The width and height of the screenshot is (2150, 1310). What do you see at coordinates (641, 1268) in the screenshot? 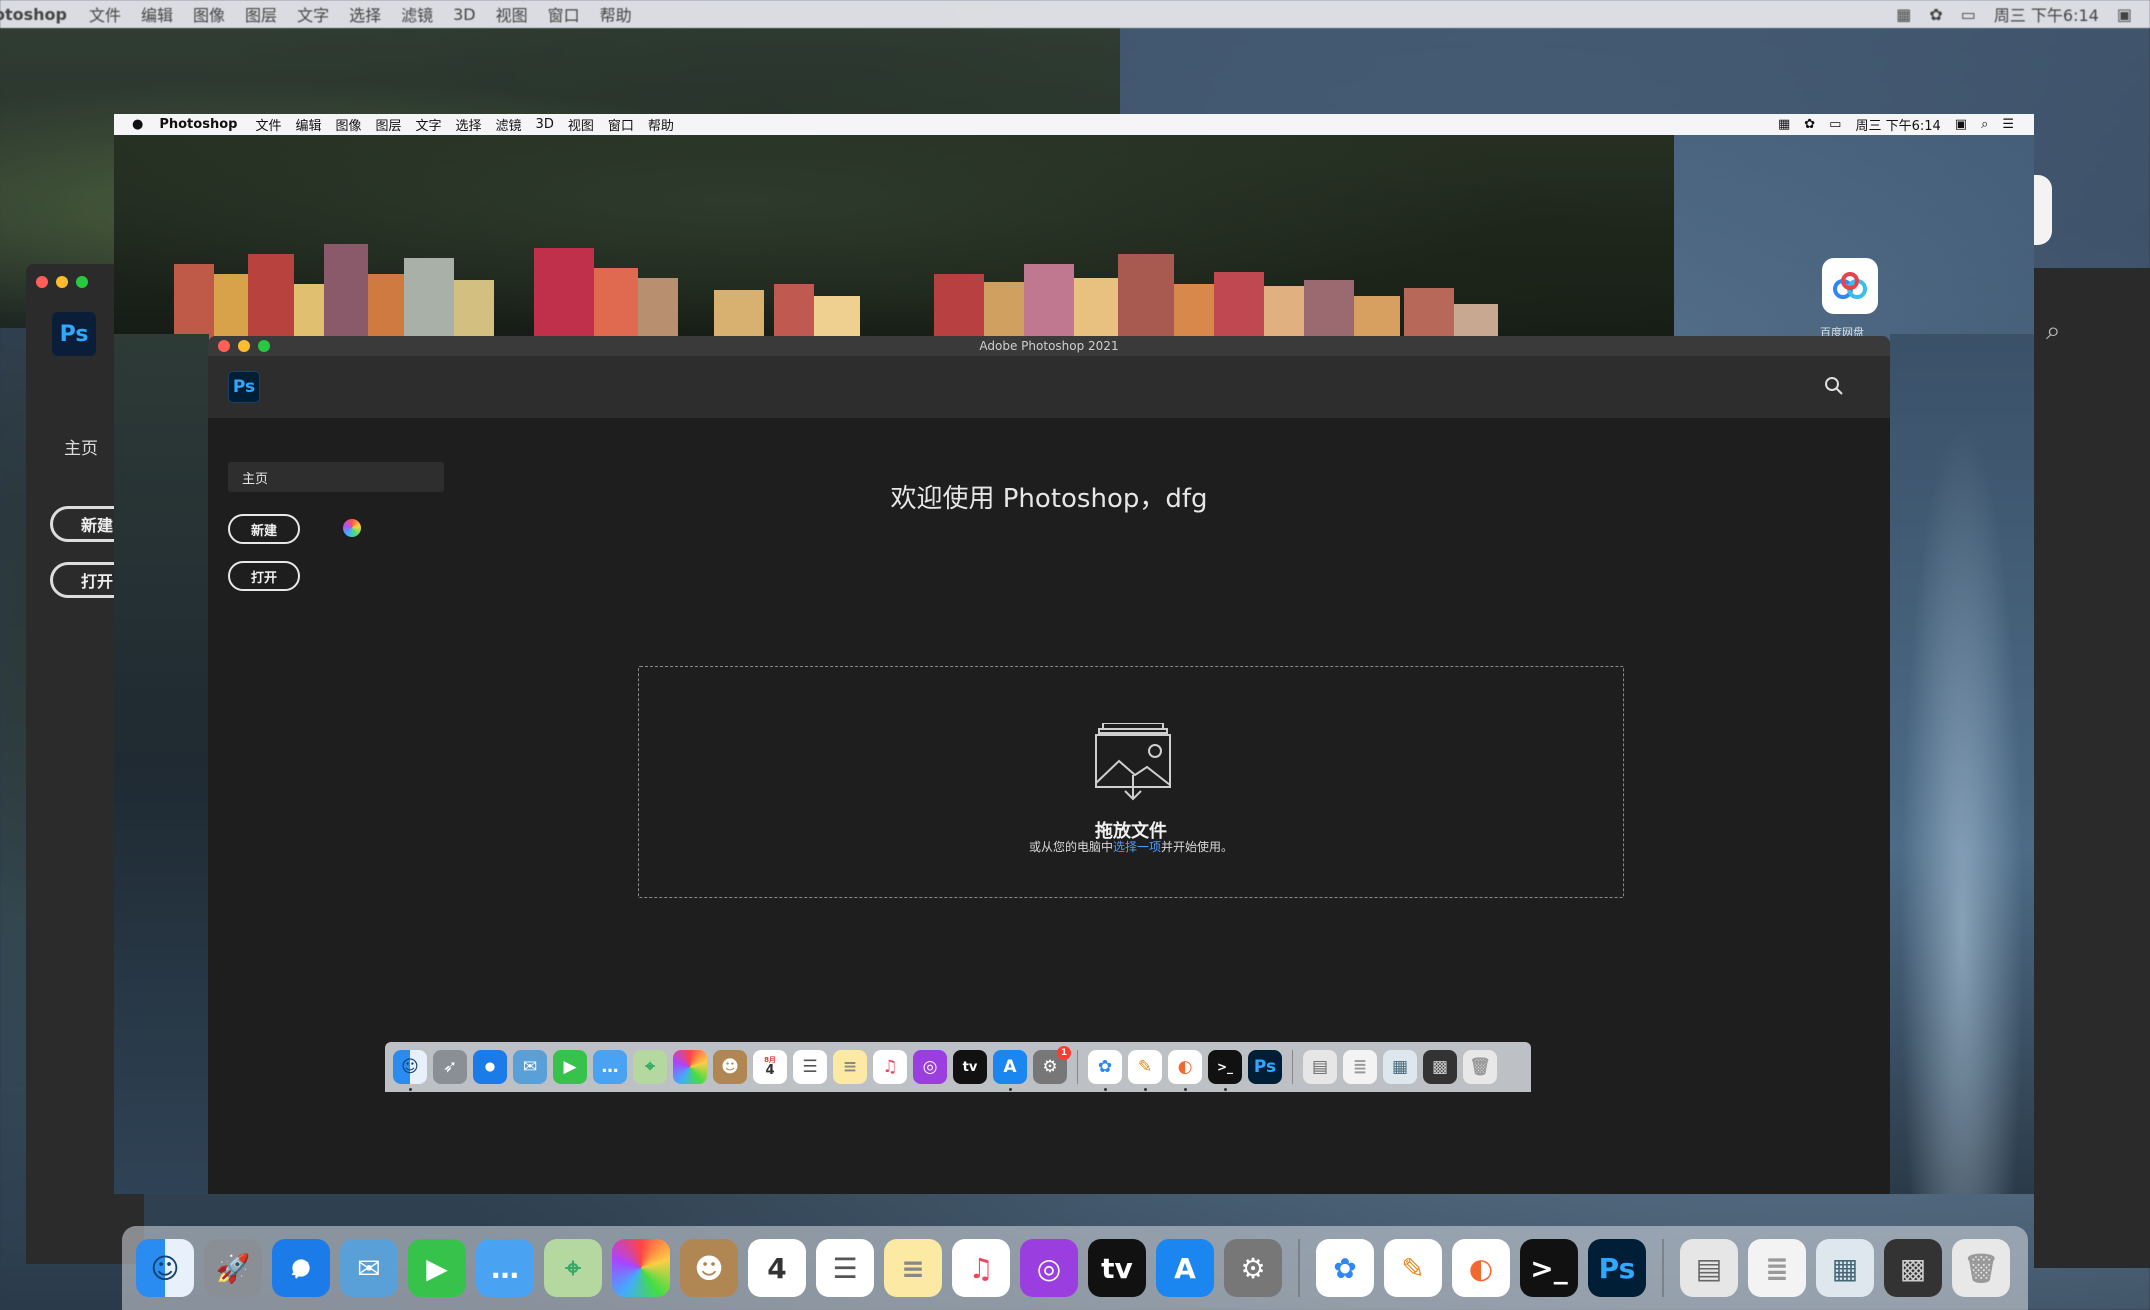
I see `outer-photos-icon` at bounding box center [641, 1268].